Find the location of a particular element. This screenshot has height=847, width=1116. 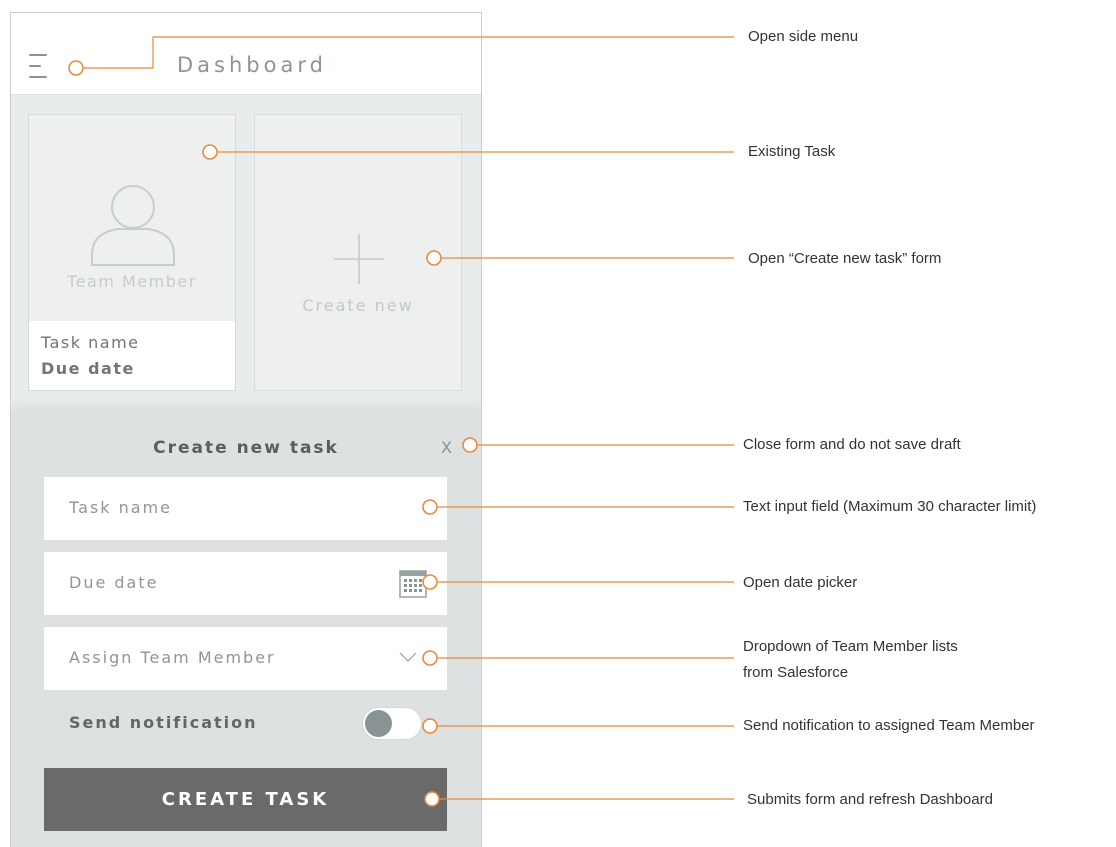

send-notification-toggle is located at coordinates (392, 723).